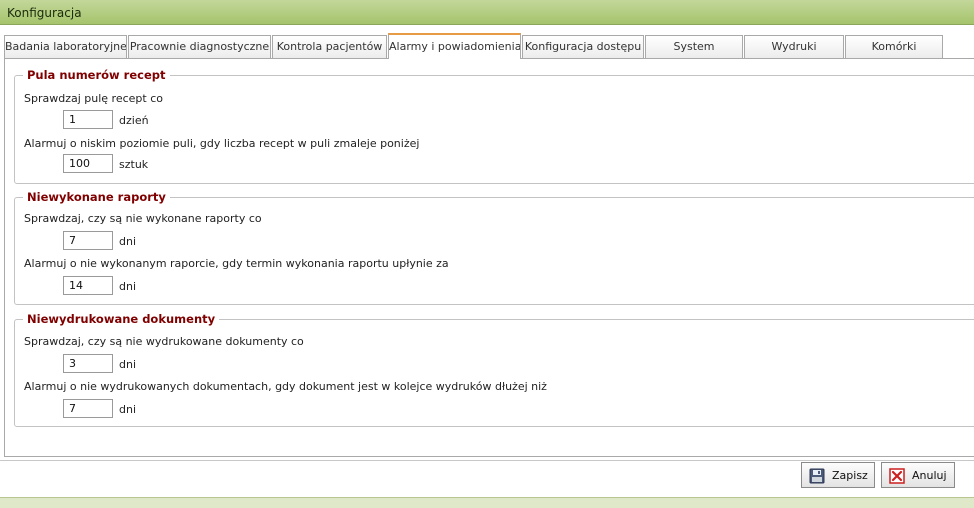 This screenshot has width=974, height=508. What do you see at coordinates (93, 98) in the screenshot?
I see `check-interval-label: Sprawdzaj pulę recept co` at bounding box center [93, 98].